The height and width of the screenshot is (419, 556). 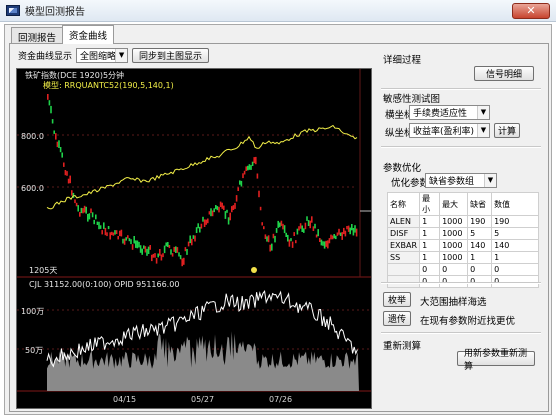 What do you see at coordinates (449, 112) in the screenshot?
I see `x-axis-select: 手续费适应性 ▼` at bounding box center [449, 112].